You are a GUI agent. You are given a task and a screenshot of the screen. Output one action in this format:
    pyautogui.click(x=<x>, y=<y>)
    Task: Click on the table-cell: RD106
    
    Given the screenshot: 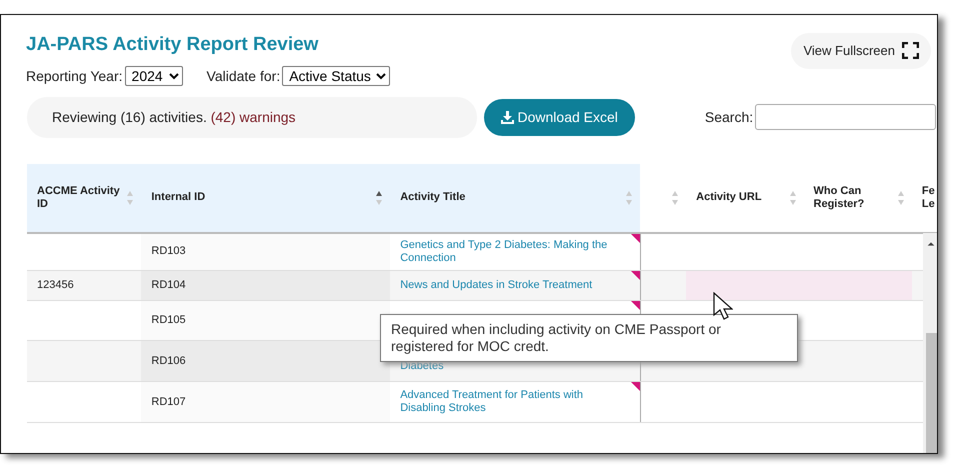 What is the action you would take?
    pyautogui.click(x=265, y=361)
    